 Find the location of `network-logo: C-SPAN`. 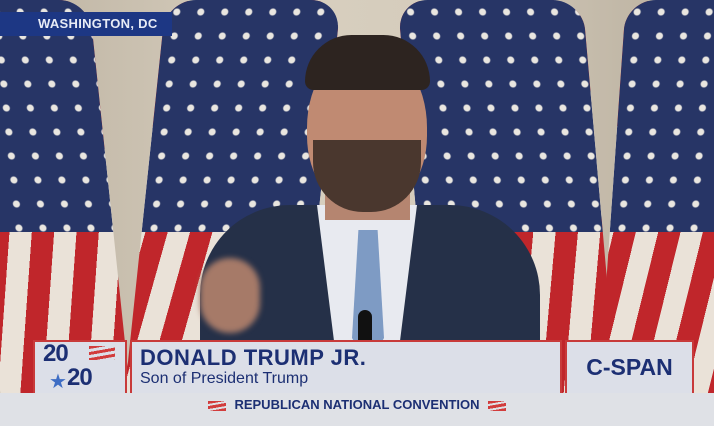

network-logo: C-SPAN is located at coordinates (629, 366).